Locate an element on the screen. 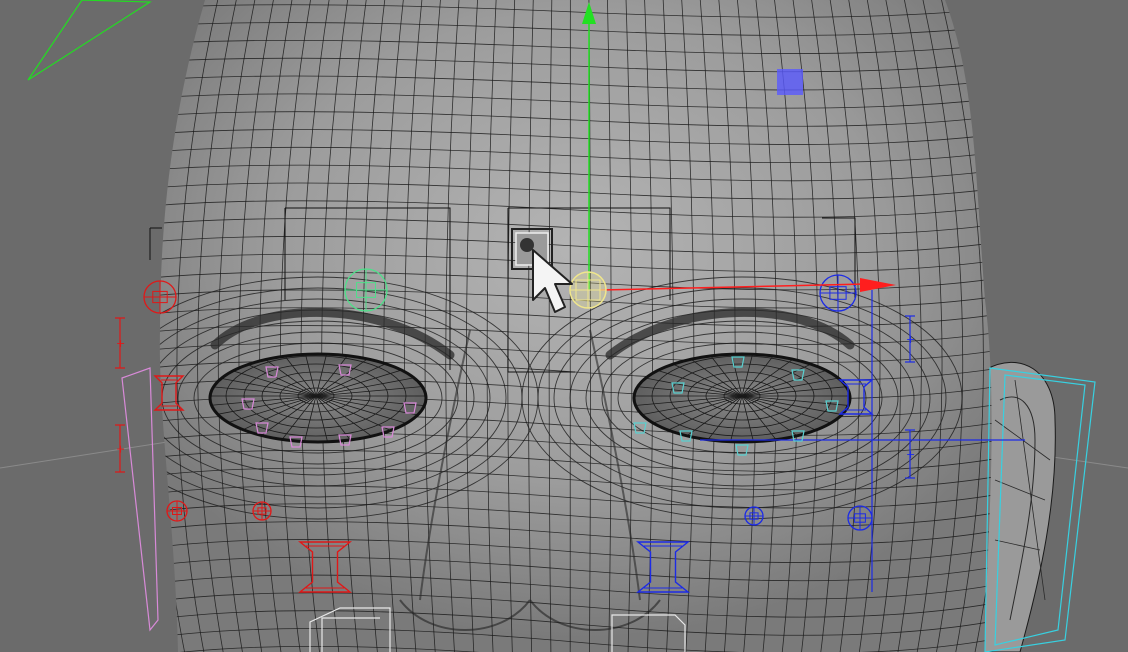 This screenshot has height=652, width=1128. camera-frustum is located at coordinates (89, 40).